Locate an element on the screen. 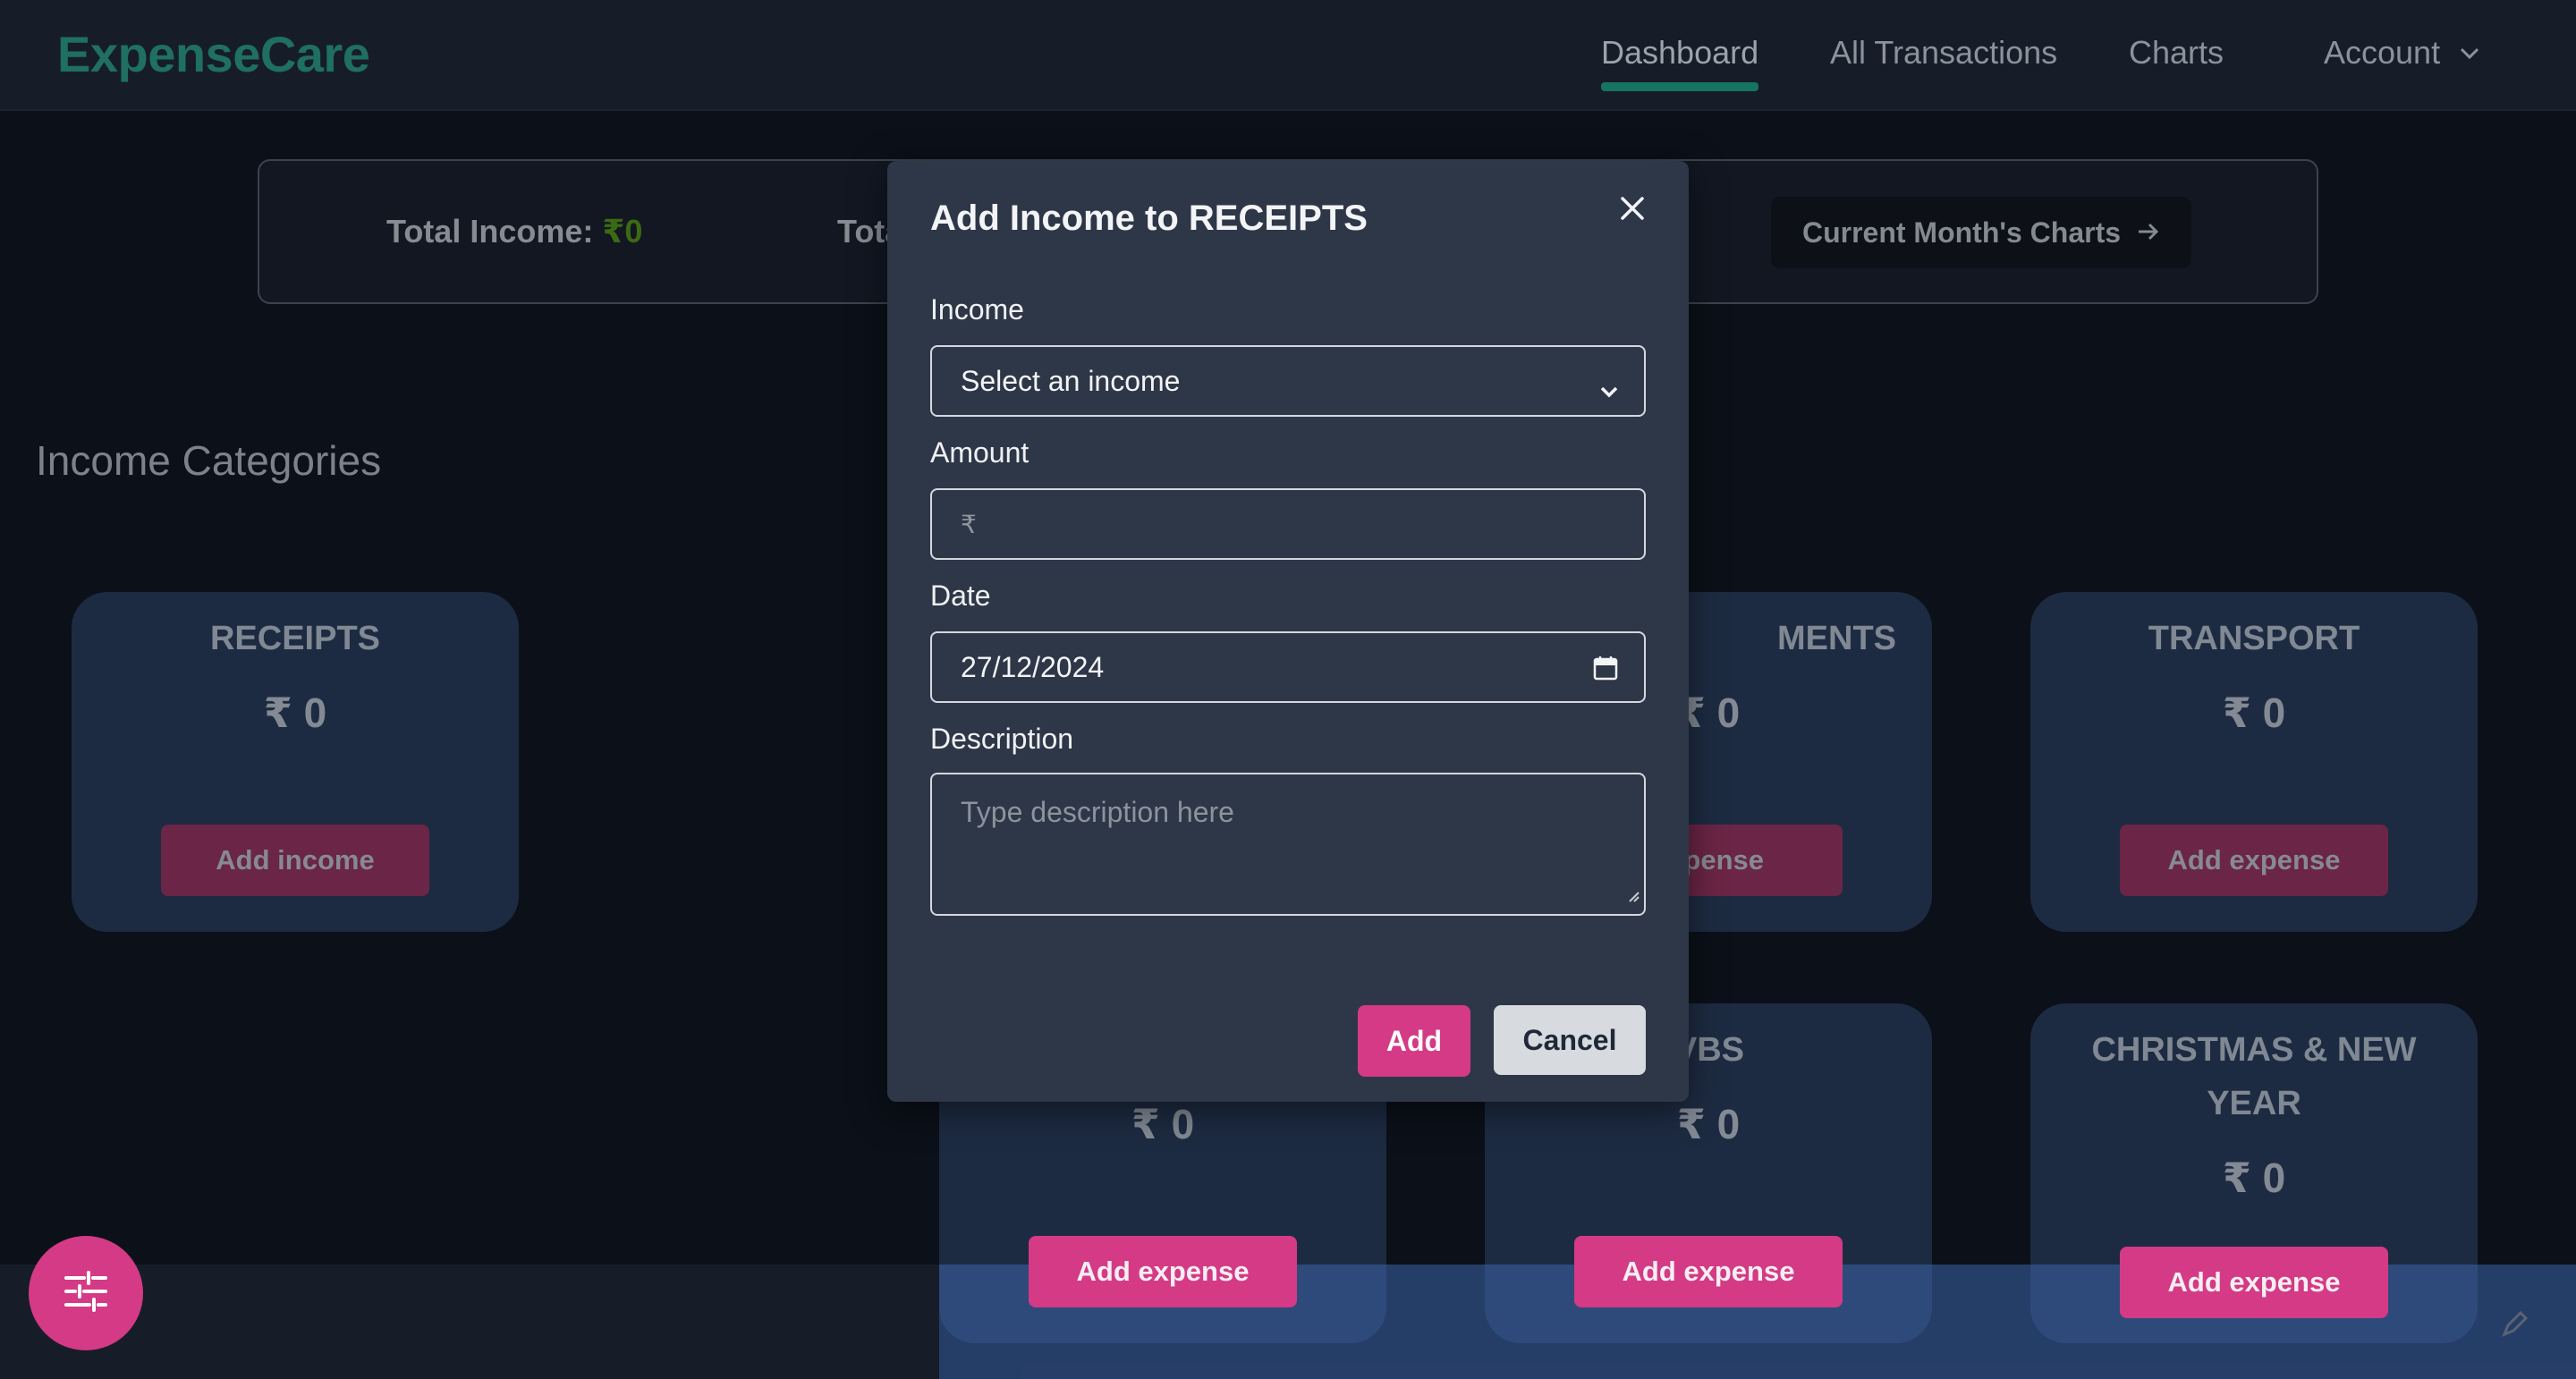 The image size is (2576, 1379). income-categories-heading: Income Categories is located at coordinates (209, 460).